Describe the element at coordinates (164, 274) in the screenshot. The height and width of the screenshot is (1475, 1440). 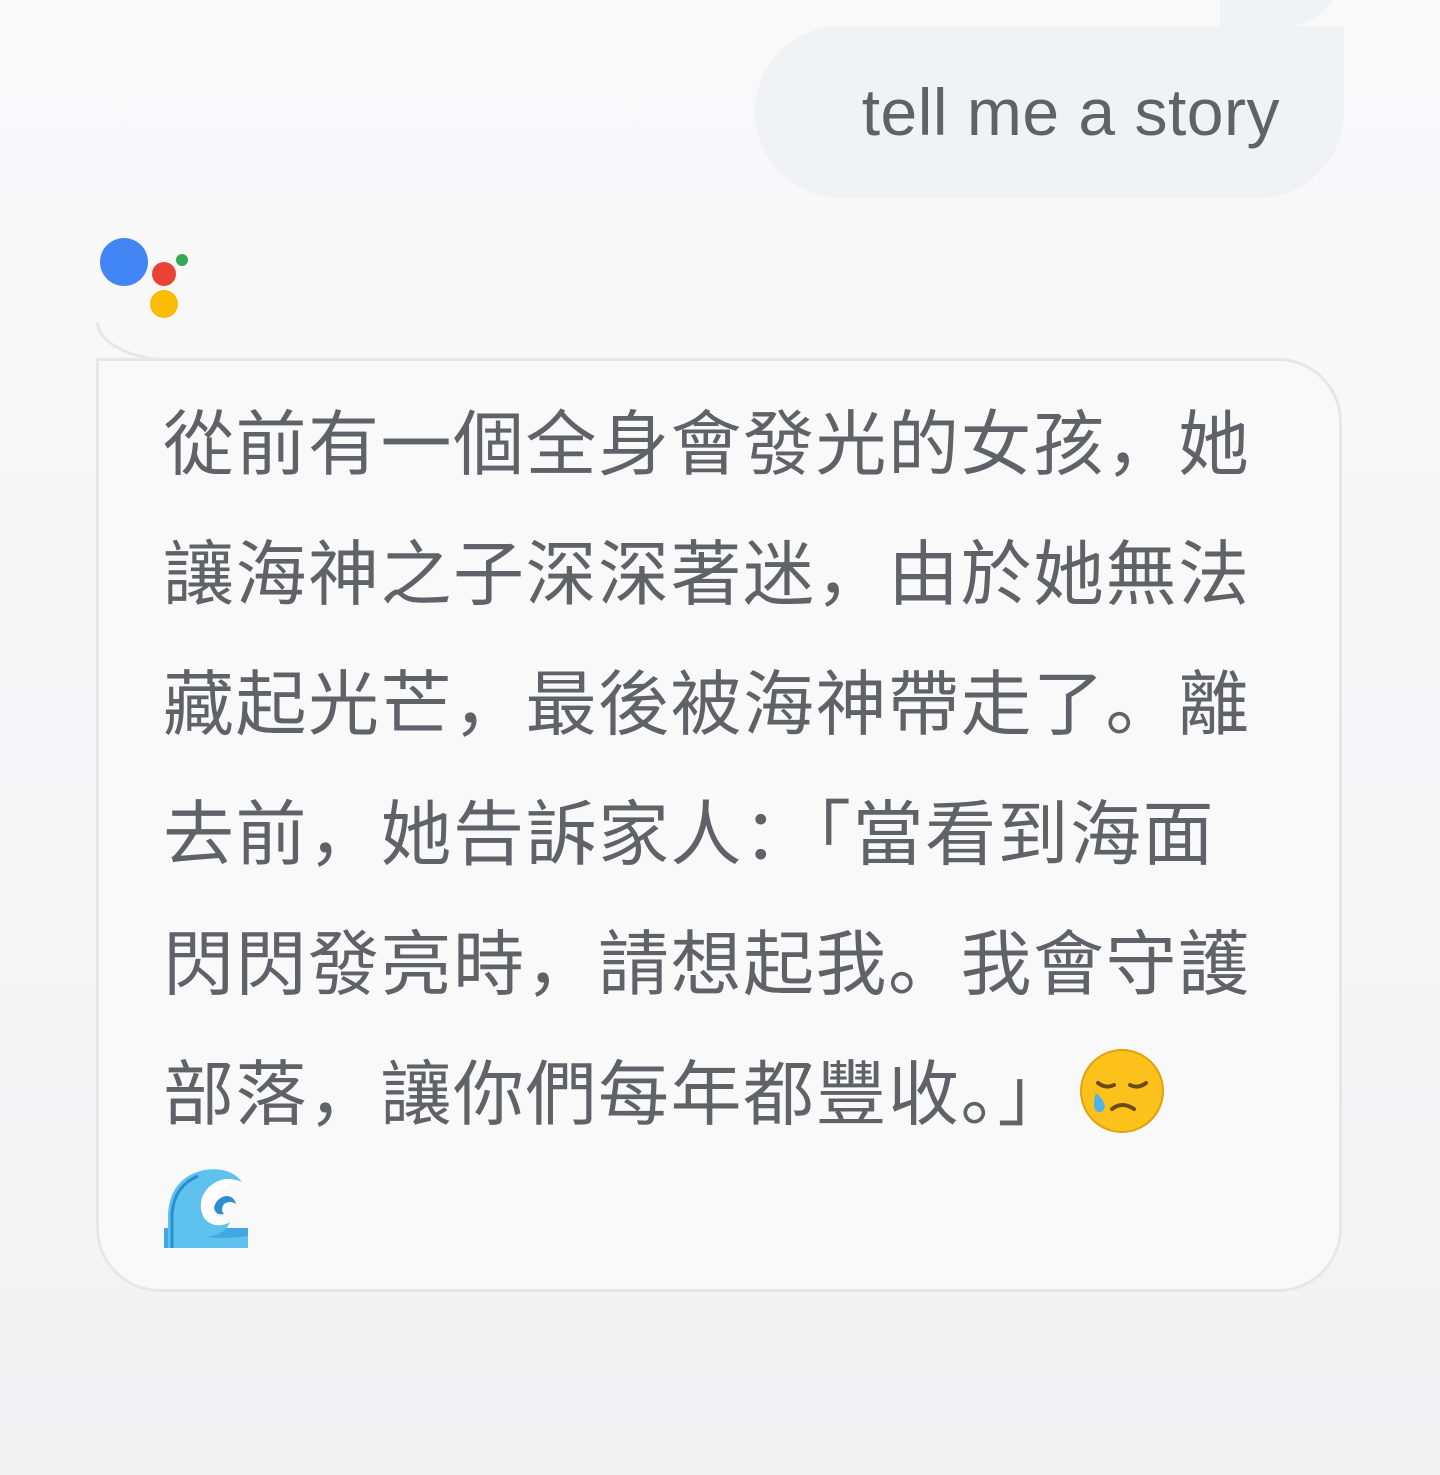
I see `logo-red-dot` at that location.